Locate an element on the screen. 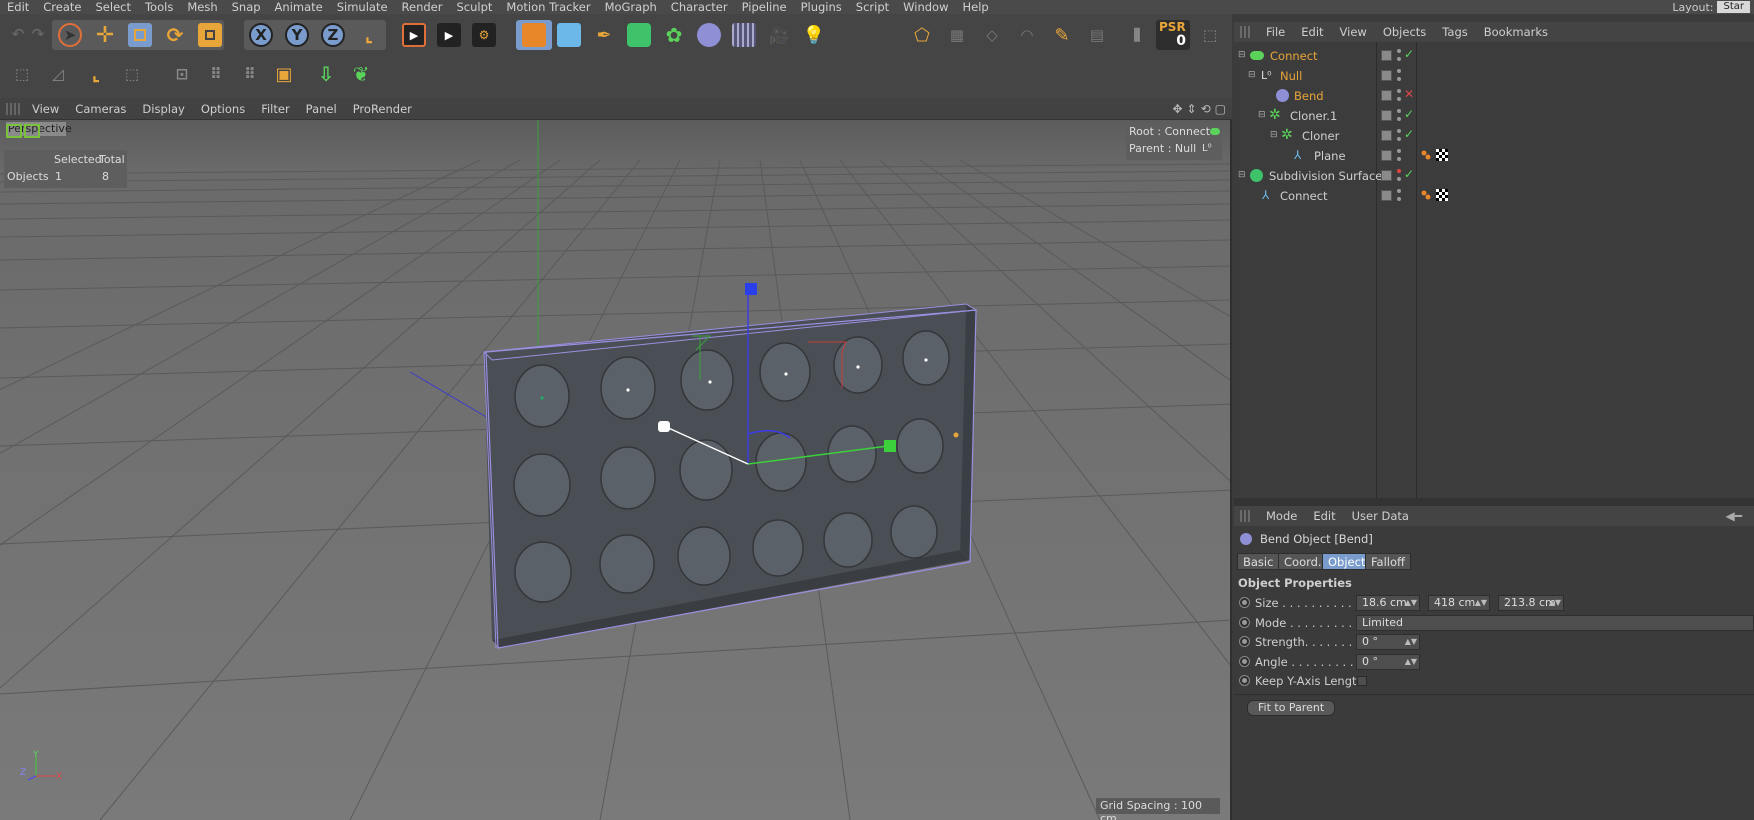  quantize-button: ⠿ is located at coordinates (216, 74).